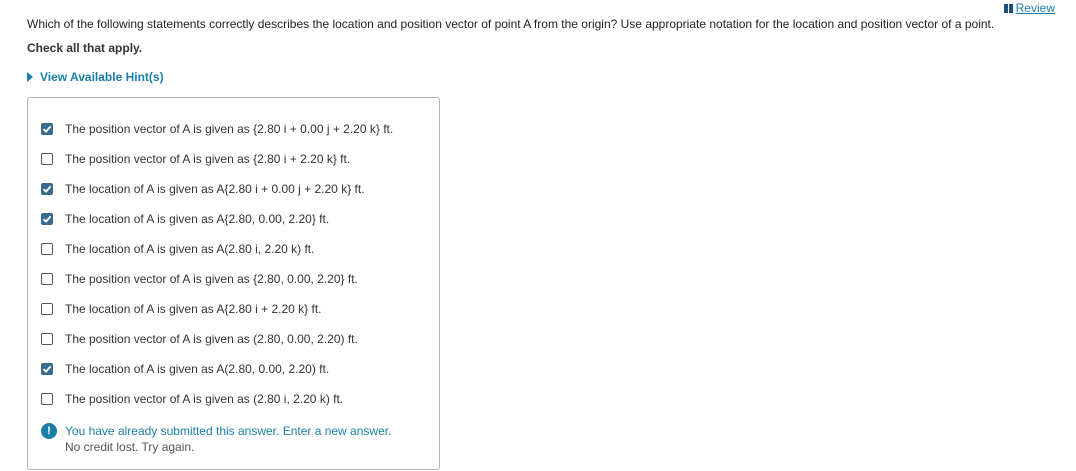 This screenshot has height=471, width=1076. What do you see at coordinates (85, 48) in the screenshot?
I see `instruction-text: Check all that apply.` at bounding box center [85, 48].